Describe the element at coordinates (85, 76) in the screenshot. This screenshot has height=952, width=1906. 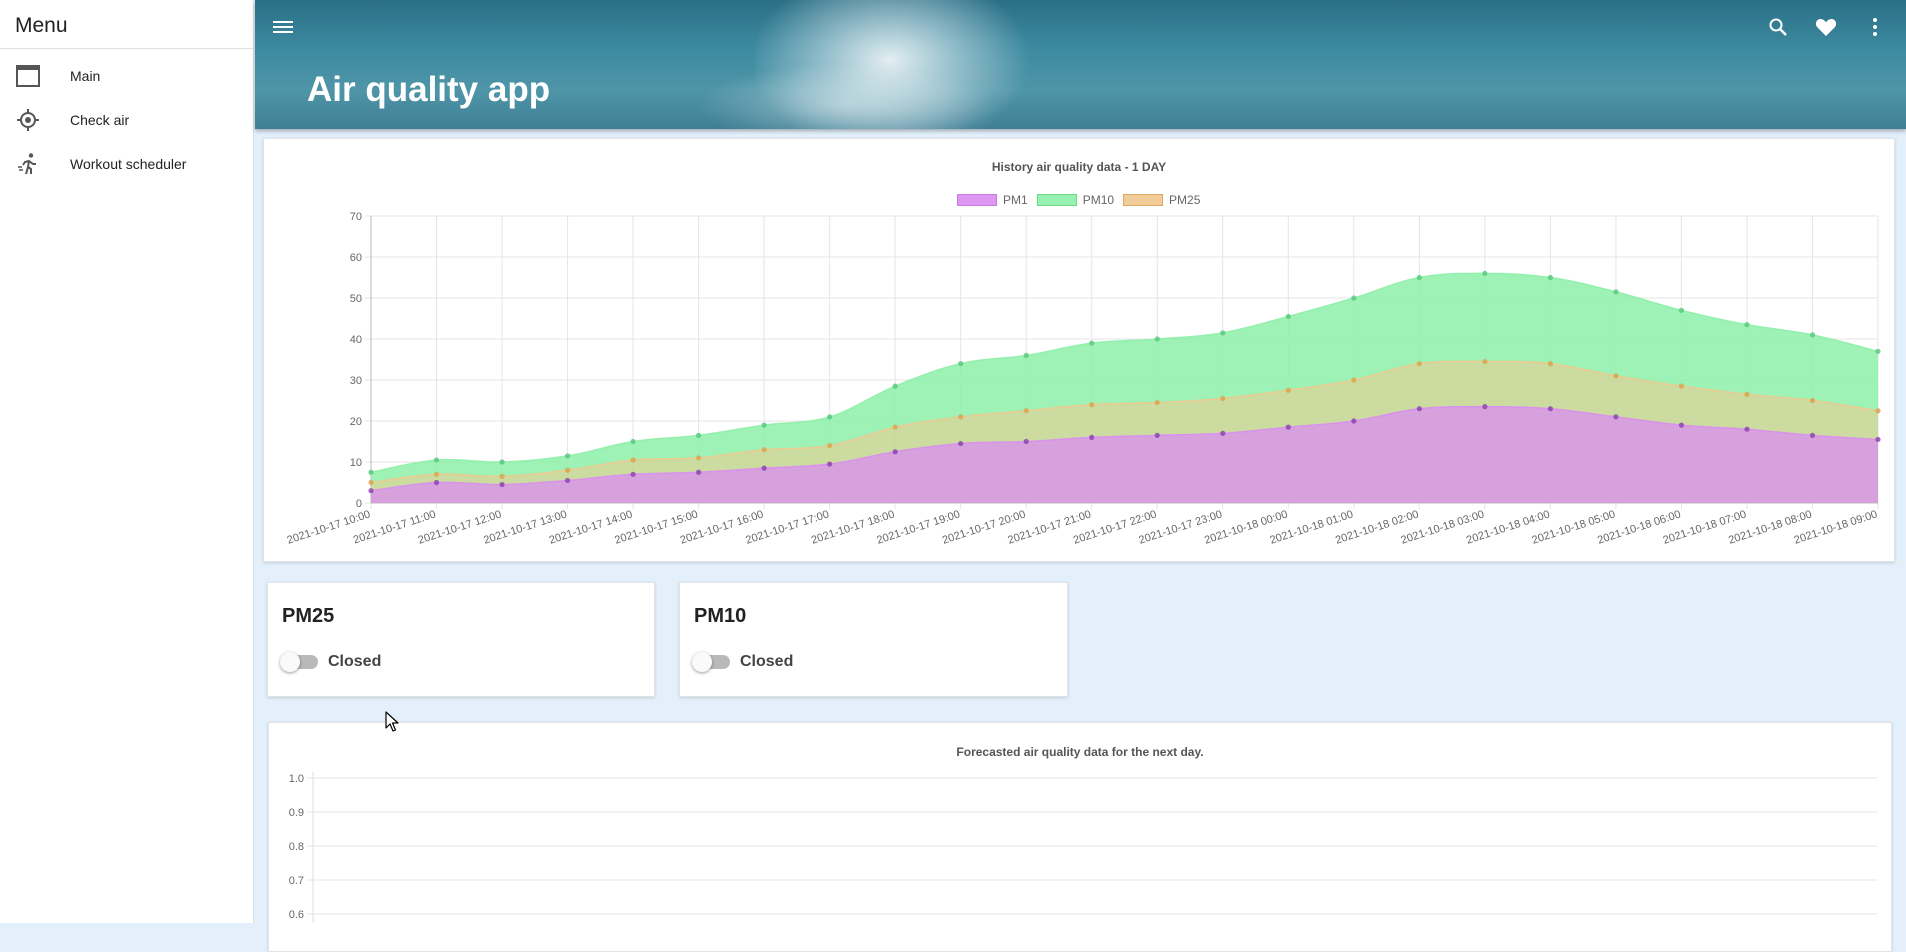
I see `sidebar-item-label: Main` at that location.